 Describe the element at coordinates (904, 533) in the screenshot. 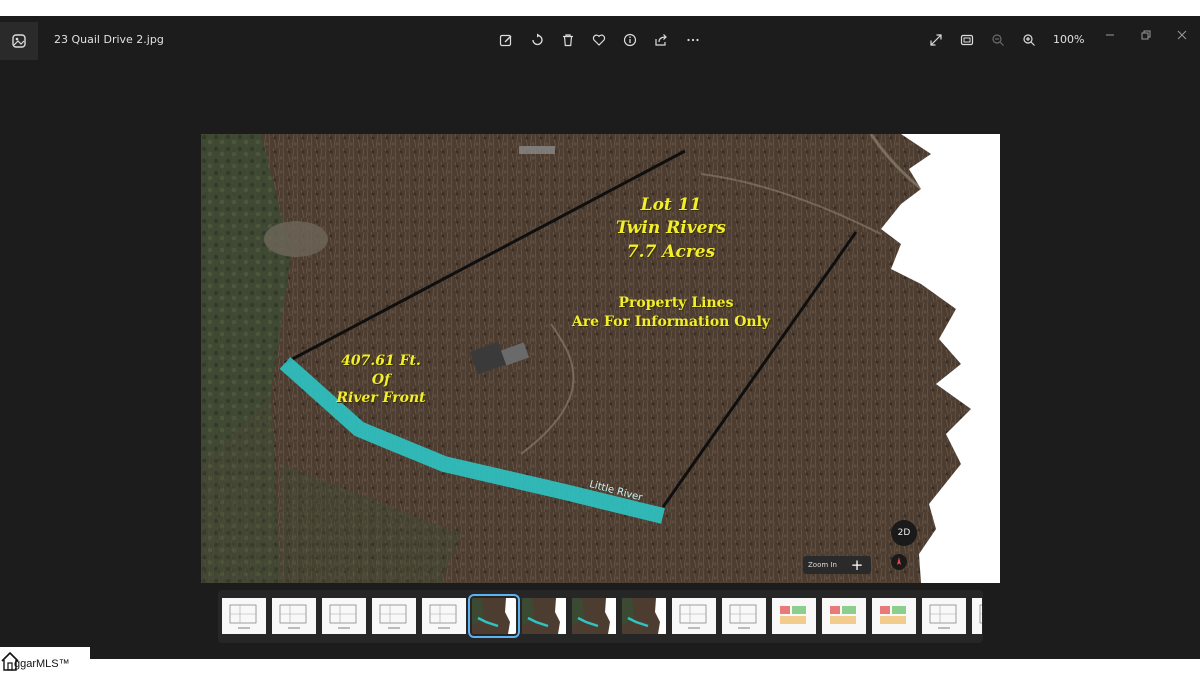

I see `map-2d-toggle: 2D` at that location.